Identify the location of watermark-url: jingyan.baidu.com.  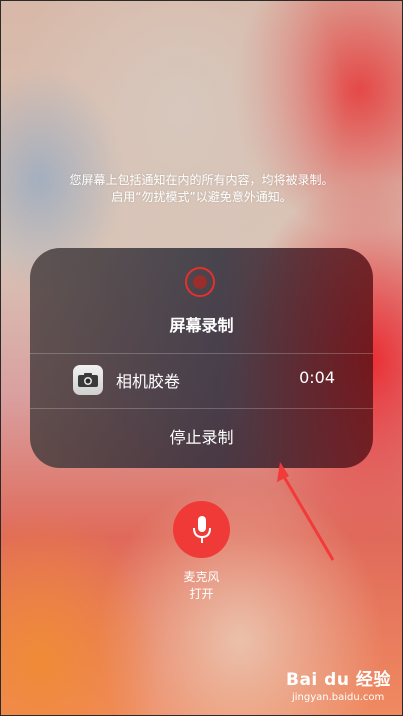
(338, 697).